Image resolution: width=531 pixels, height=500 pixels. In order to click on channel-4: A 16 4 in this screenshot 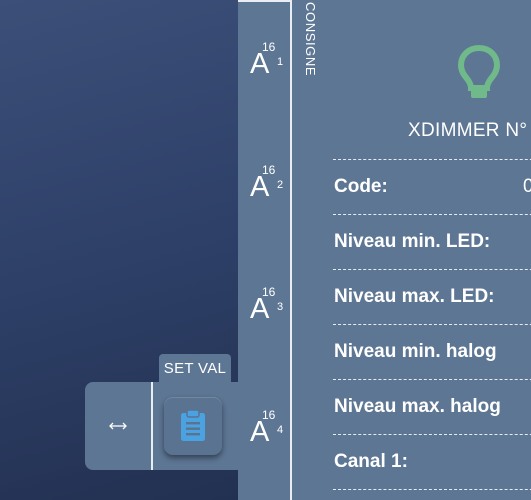, I will do `click(270, 430)`.